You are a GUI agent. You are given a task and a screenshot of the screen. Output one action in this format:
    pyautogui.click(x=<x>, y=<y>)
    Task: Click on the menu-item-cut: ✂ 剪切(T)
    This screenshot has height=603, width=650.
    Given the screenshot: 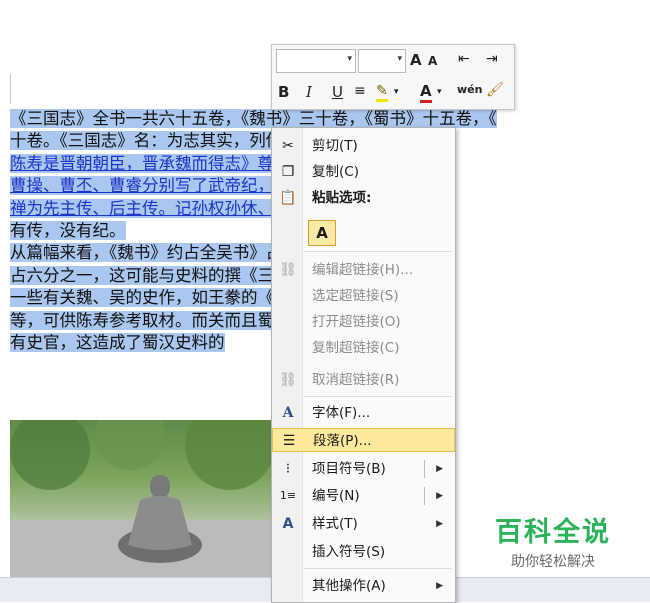 What is the action you would take?
    pyautogui.click(x=363, y=146)
    